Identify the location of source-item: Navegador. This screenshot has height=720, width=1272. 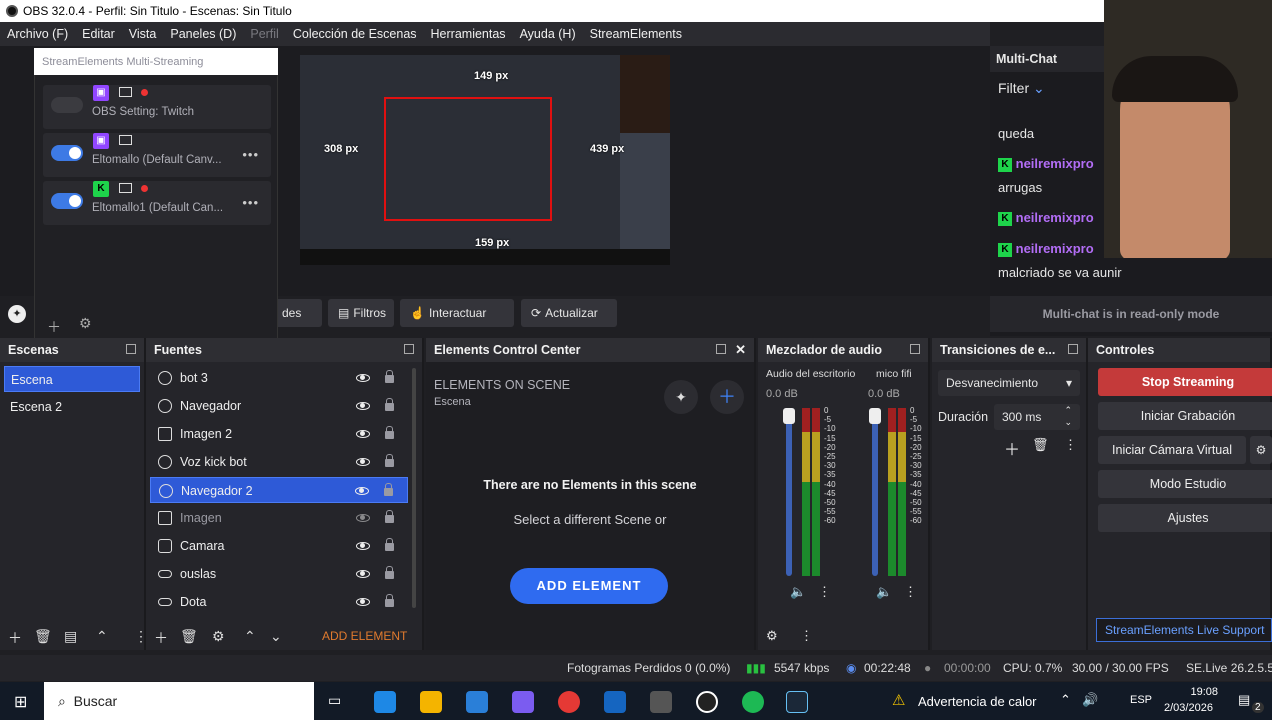
(279, 406).